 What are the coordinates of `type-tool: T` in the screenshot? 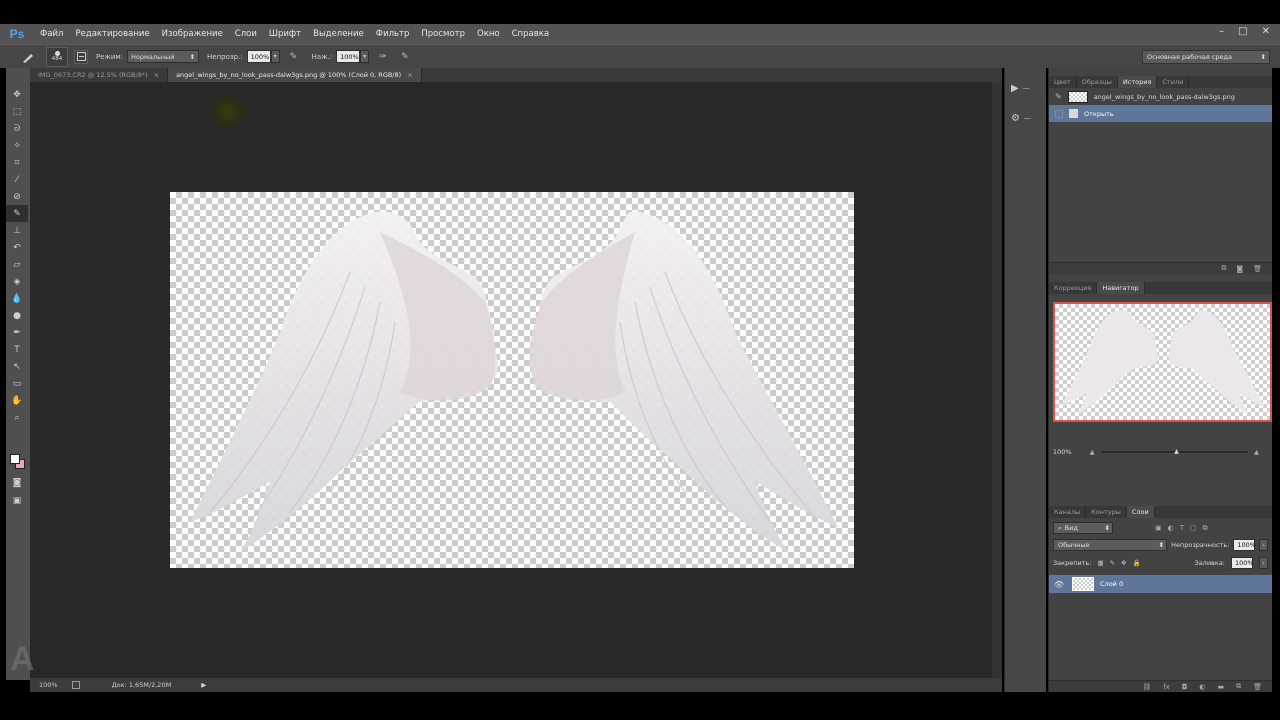 It's located at (17, 349).